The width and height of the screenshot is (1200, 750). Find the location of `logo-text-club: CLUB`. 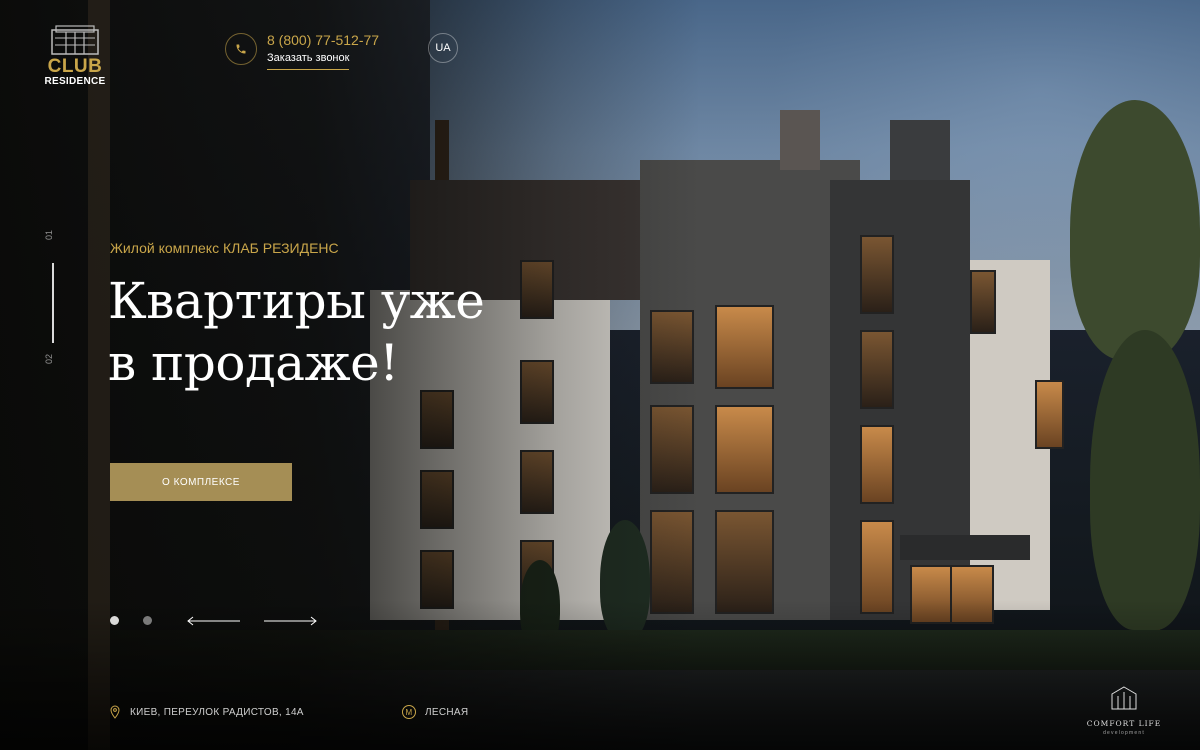

logo-text-club: CLUB is located at coordinates (75, 66).